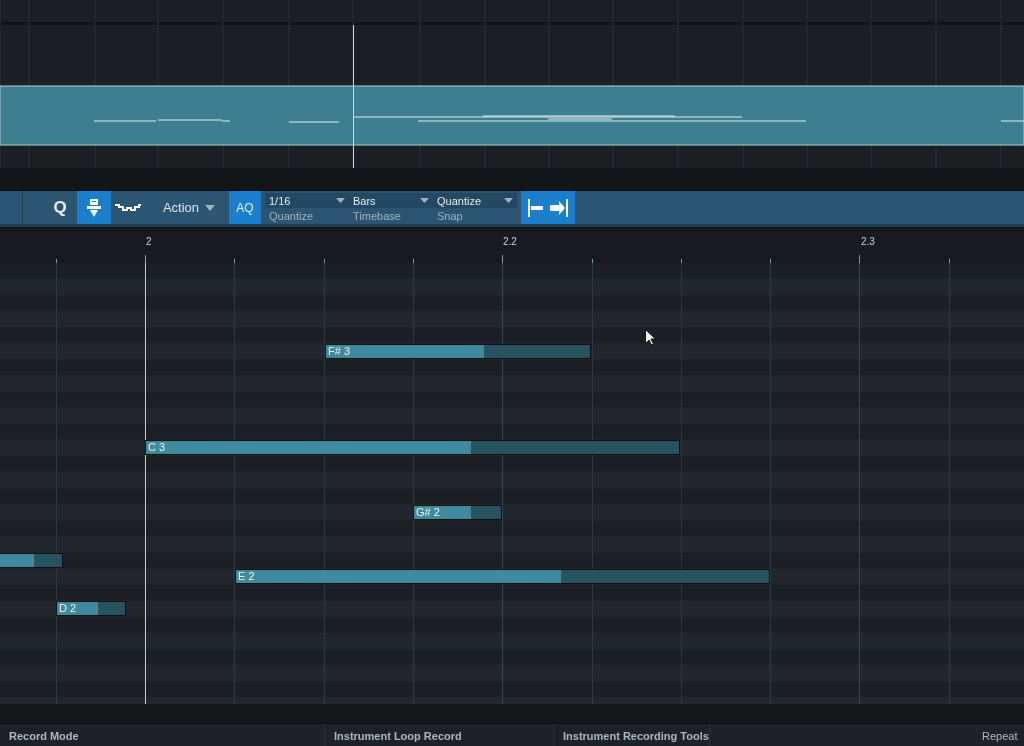 This screenshot has height=746, width=1024. I want to click on dropdown-label: Quantize, so click(291, 215).